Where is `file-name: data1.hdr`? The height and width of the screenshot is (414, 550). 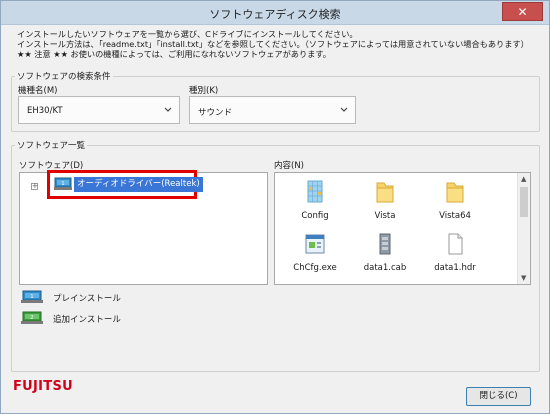
file-name: data1.hdr is located at coordinates (455, 268).